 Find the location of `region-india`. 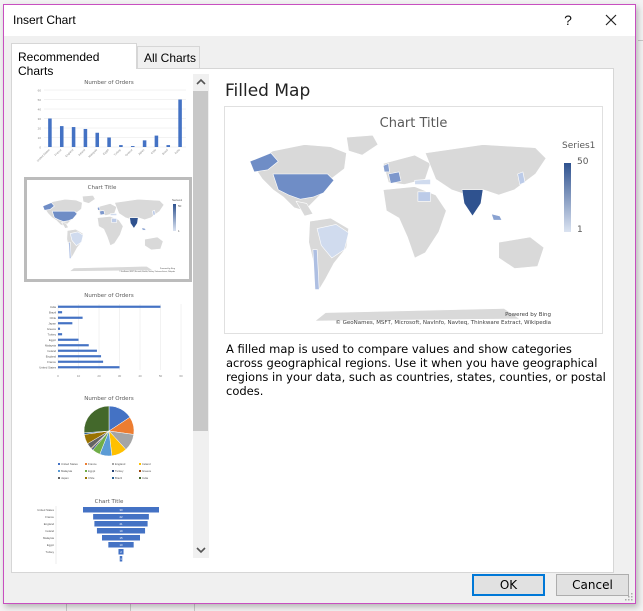

region-india is located at coordinates (472, 203).